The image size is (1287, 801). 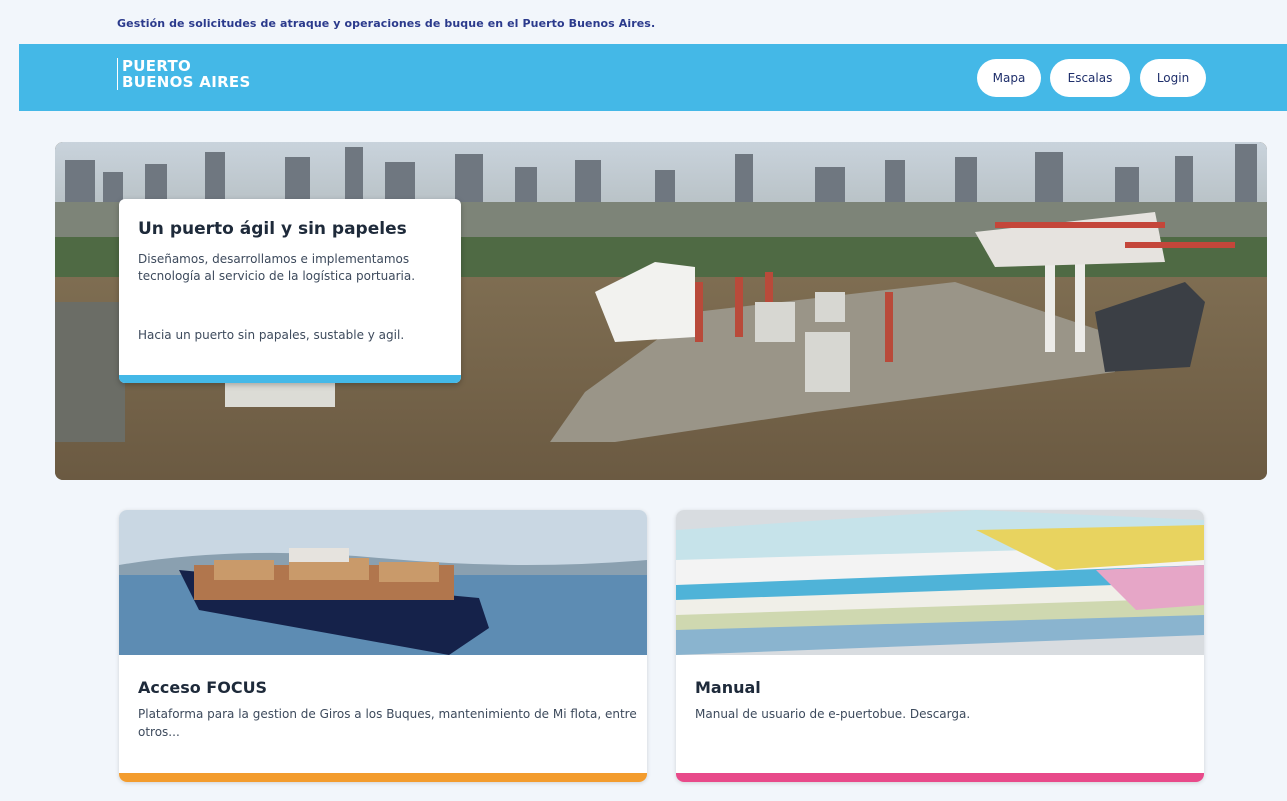 What do you see at coordinates (940, 777) in the screenshot?
I see `manual-card-accent-bar` at bounding box center [940, 777].